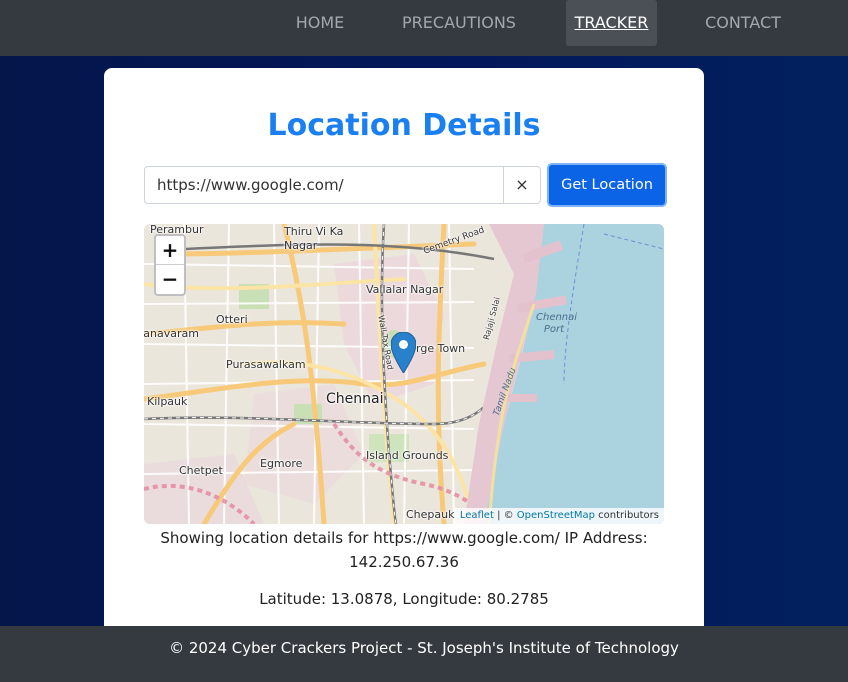 This screenshot has width=848, height=682. I want to click on map-attribution: Leaflet | © OpenStreetMap contributors, so click(559, 516).